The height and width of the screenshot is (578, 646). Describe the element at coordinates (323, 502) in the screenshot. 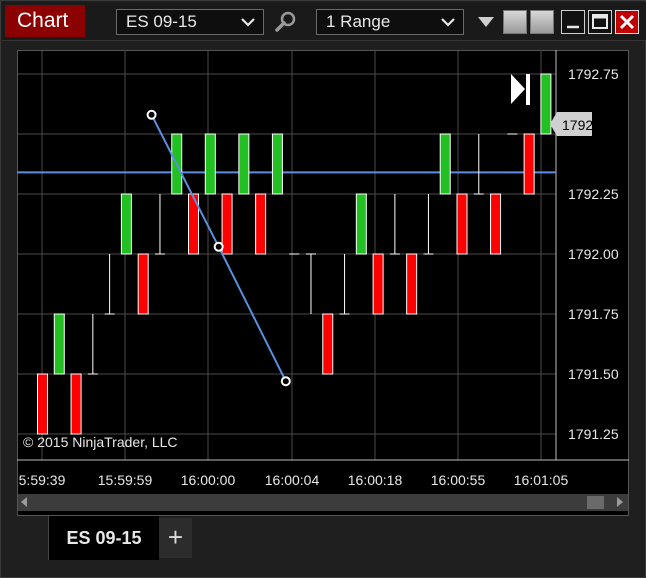

I see `horizontal-scrollbar` at that location.